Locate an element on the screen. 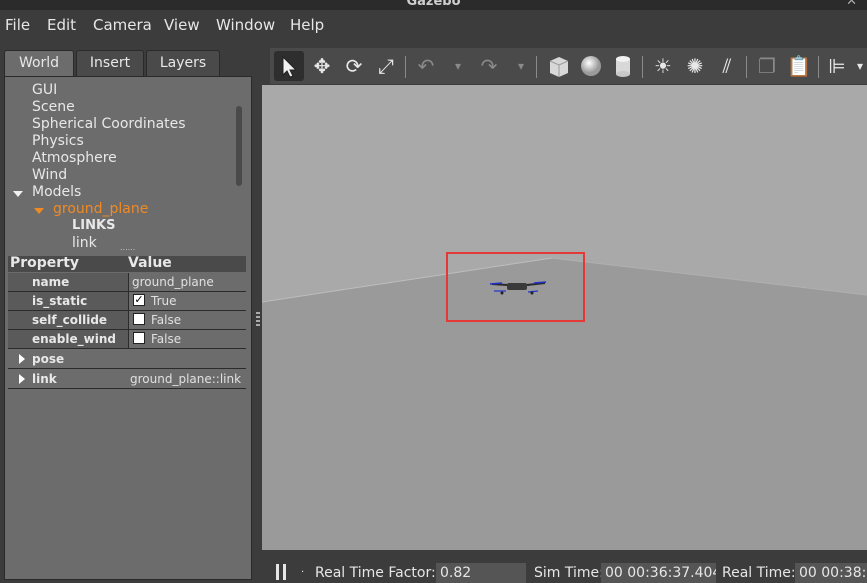 Image resolution: width=867 pixels, height=583 pixels. cylinder-icon is located at coordinates (623, 66).